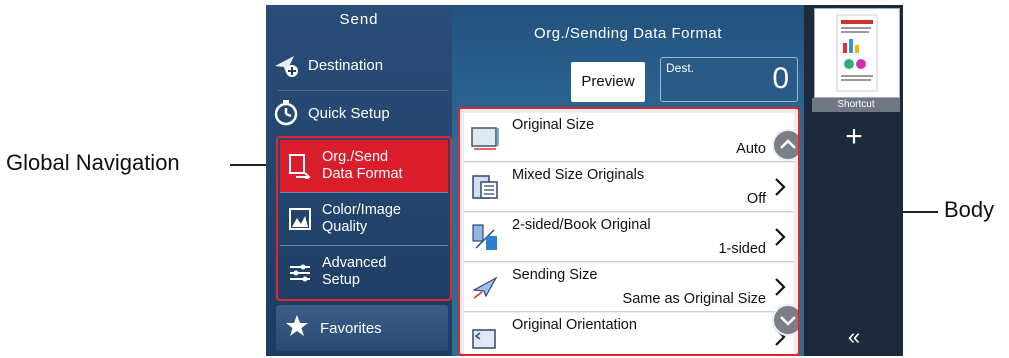 This screenshot has height=358, width=1009. I want to click on preview-button: Preview, so click(608, 82).